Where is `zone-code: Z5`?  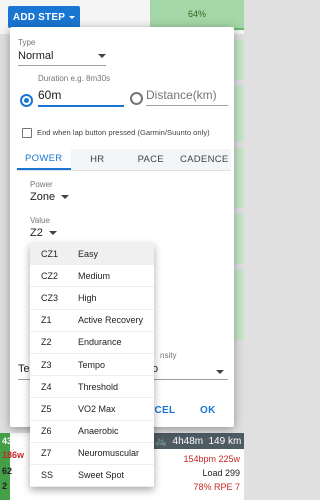
zone-code: Z5 is located at coordinates (46, 408).